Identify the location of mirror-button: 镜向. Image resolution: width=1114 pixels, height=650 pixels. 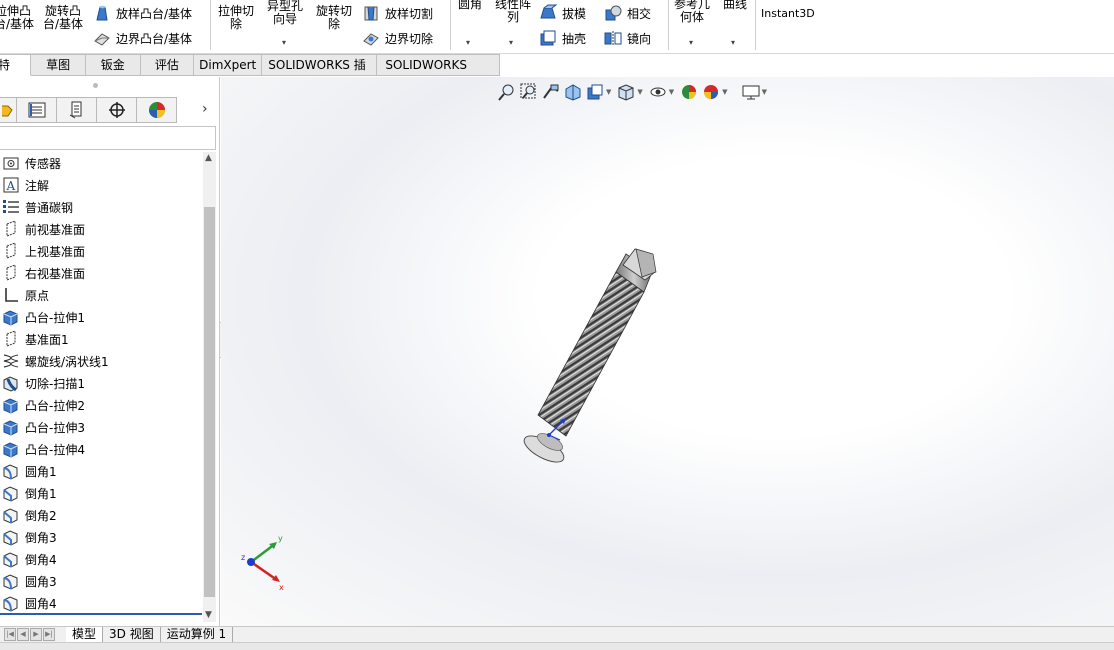
(627, 38).